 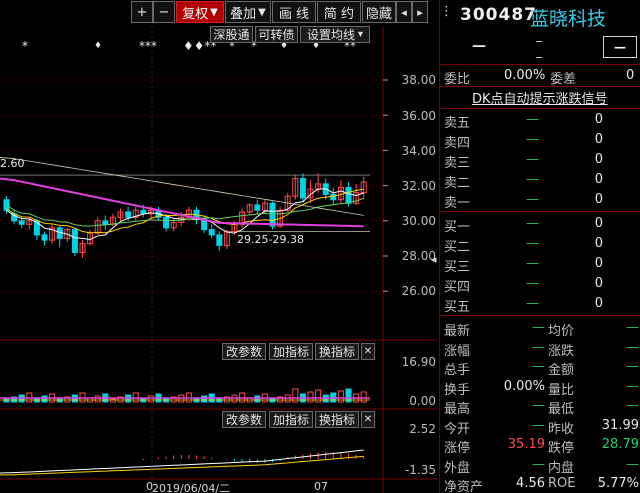 What do you see at coordinates (540, 264) in the screenshot?
I see `buy-order-row: 买三 — 0` at bounding box center [540, 264].